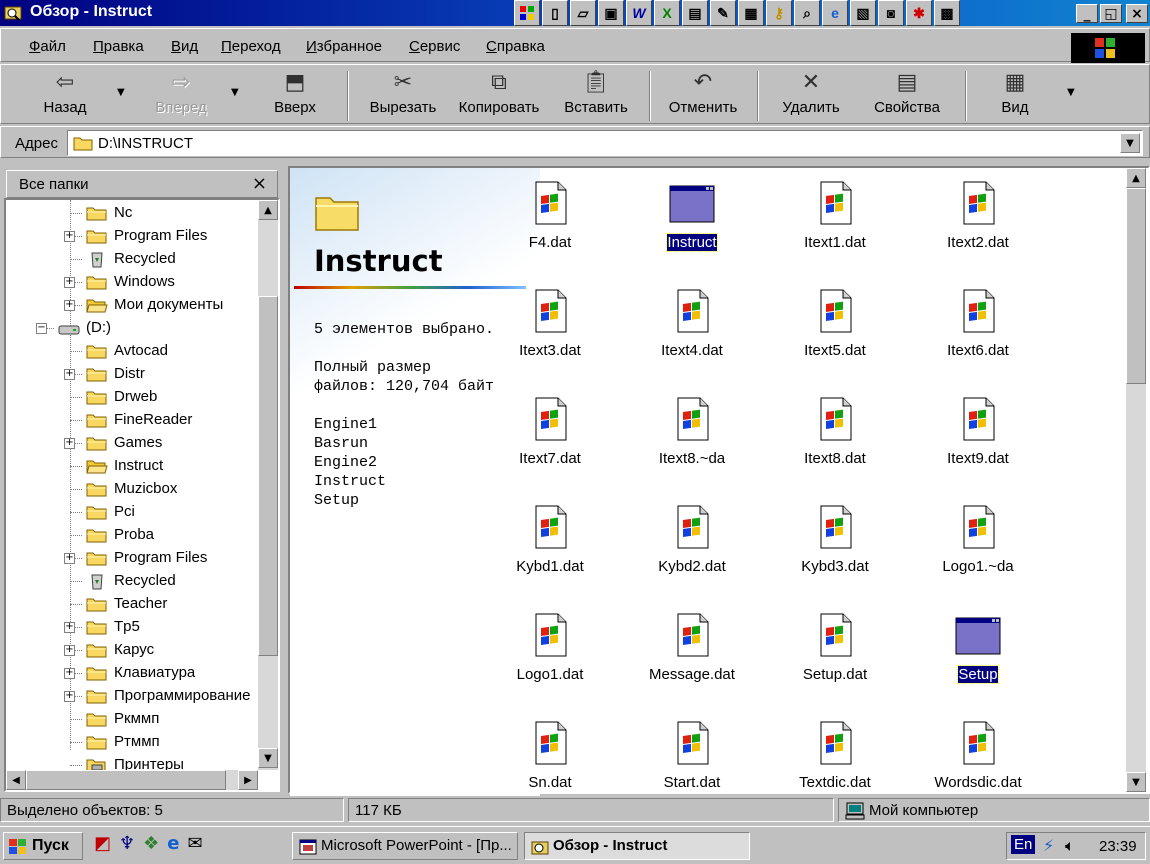 This screenshot has height=864, width=1150. What do you see at coordinates (195, 843) in the screenshot?
I see `outlook-icon: ✉` at bounding box center [195, 843].